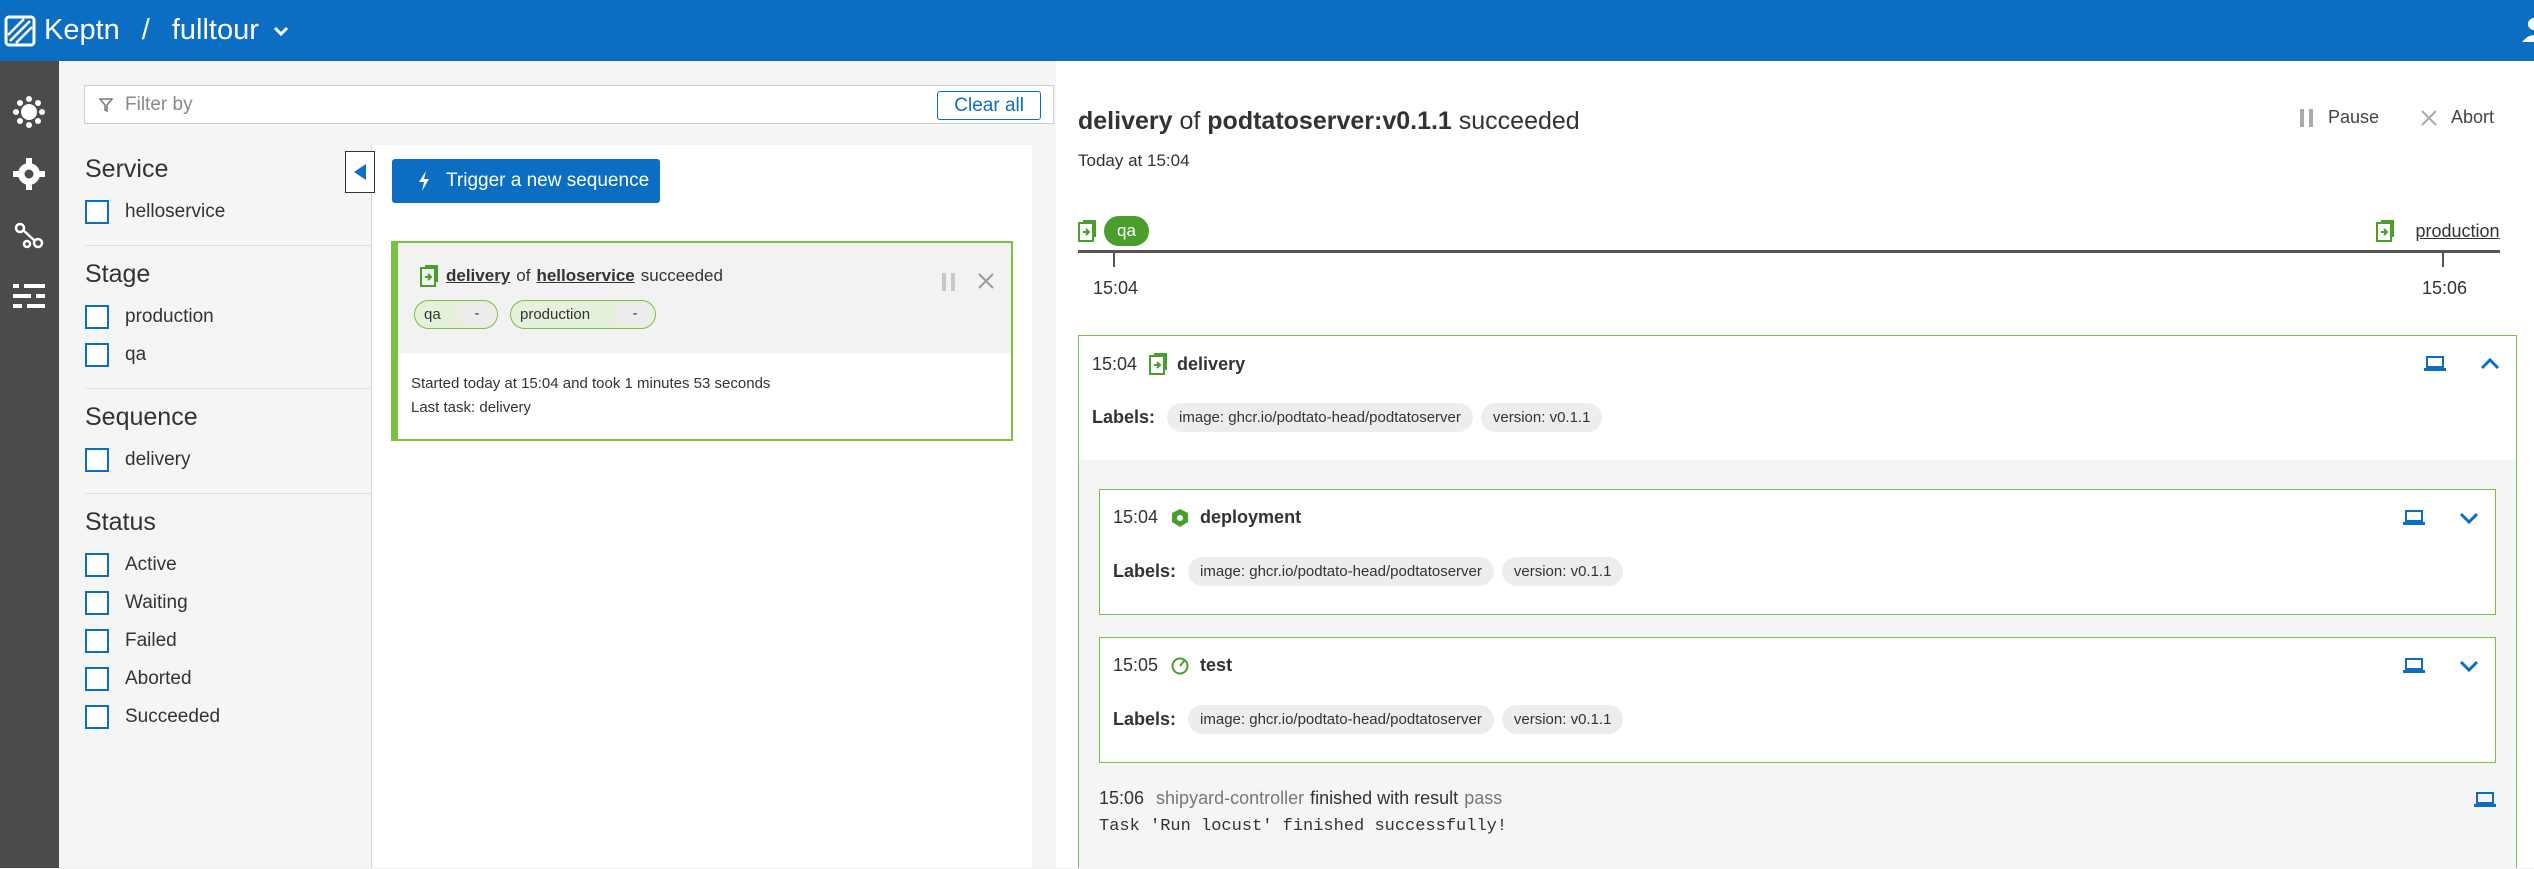 This screenshot has width=2534, height=869. What do you see at coordinates (989, 105) in the screenshot?
I see `clear-all-button: Clear all` at bounding box center [989, 105].